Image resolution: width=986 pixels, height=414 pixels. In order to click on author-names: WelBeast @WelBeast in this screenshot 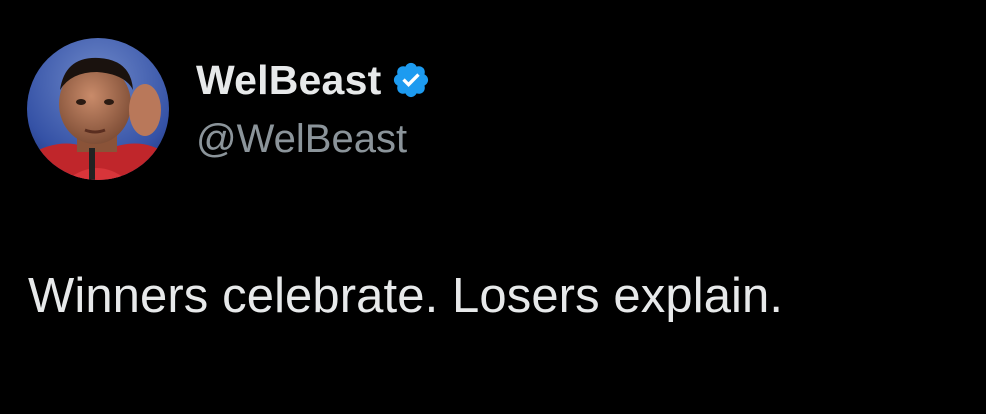, I will do `click(313, 109)`.